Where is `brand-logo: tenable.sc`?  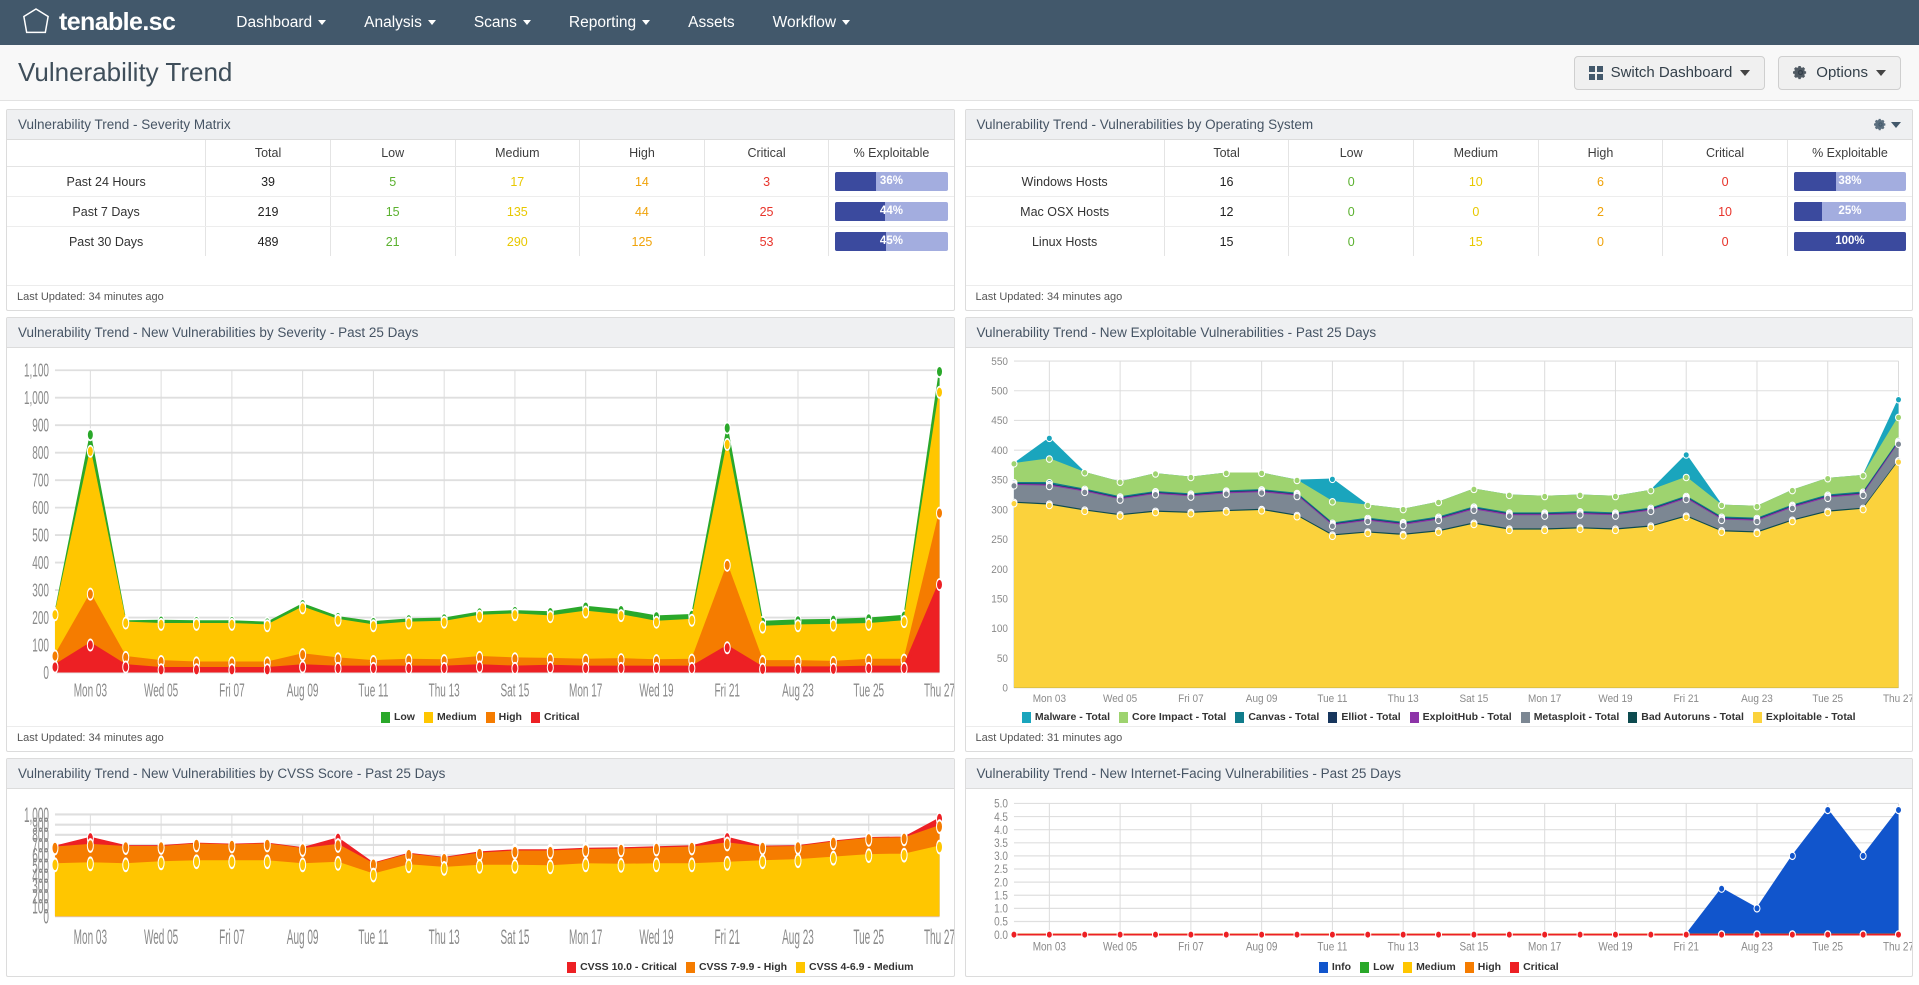
brand-logo: tenable.sc is located at coordinates (99, 22).